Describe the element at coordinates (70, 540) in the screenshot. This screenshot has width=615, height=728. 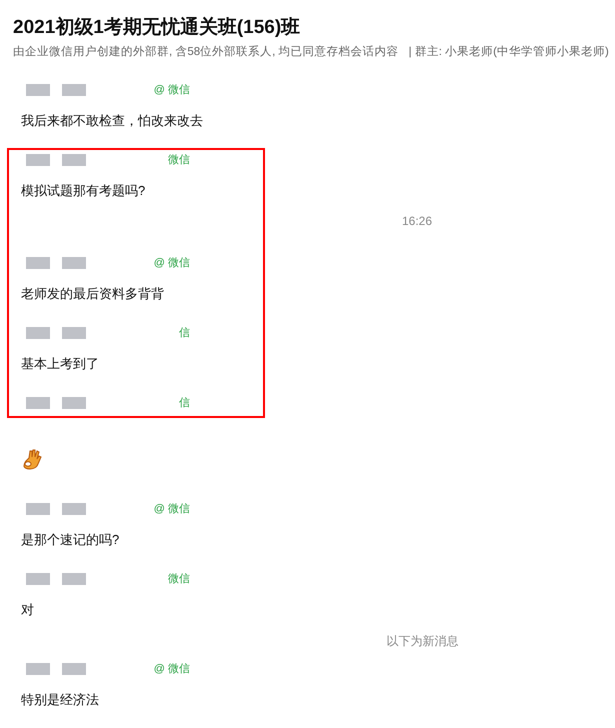
I see `message-text: 是那个速记的吗?` at that location.